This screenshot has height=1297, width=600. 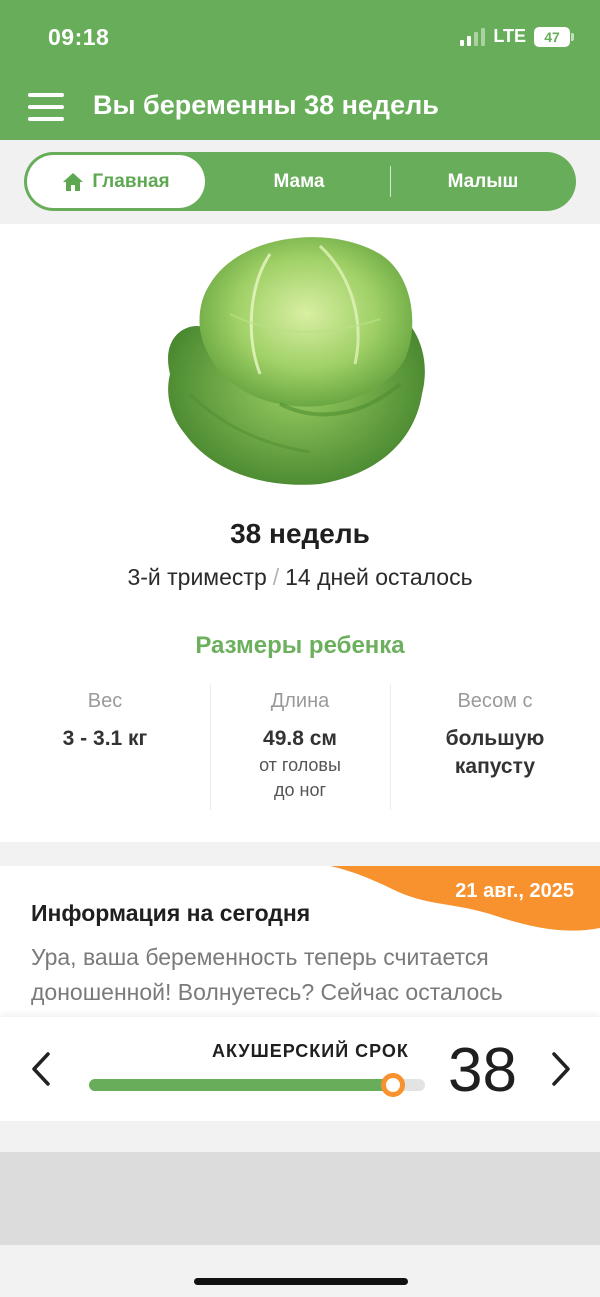 I want to click on term-label: АКУШЕРСКИЙ СРОК, so click(x=310, y=1051).